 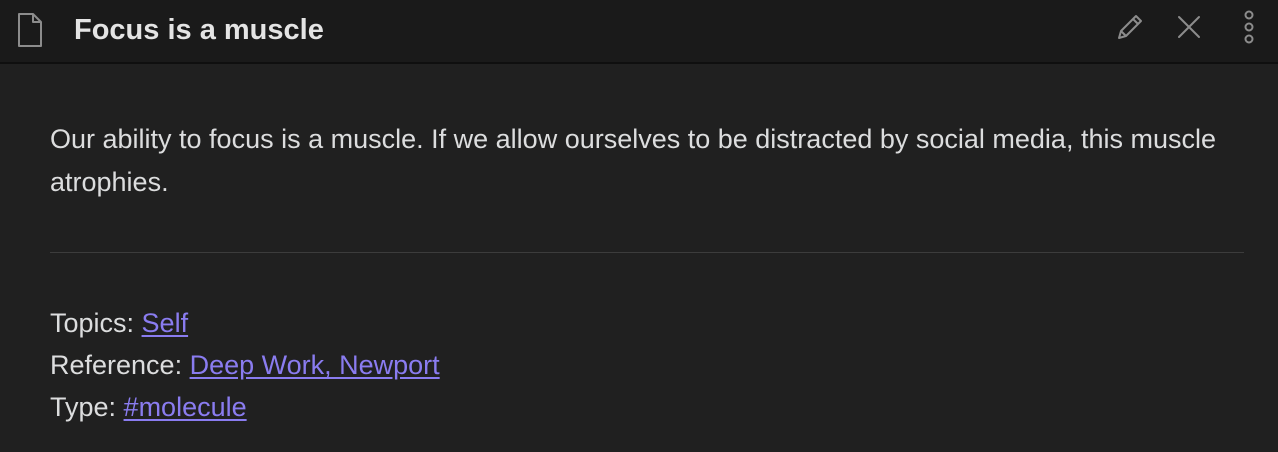 I want to click on horizontal-rule, so click(x=647, y=252).